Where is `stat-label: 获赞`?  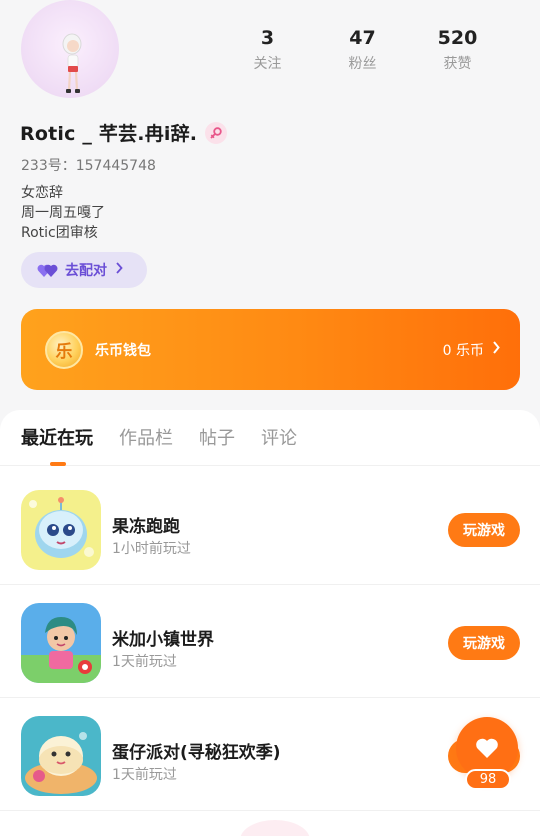
stat-label: 获赞 is located at coordinates (457, 64).